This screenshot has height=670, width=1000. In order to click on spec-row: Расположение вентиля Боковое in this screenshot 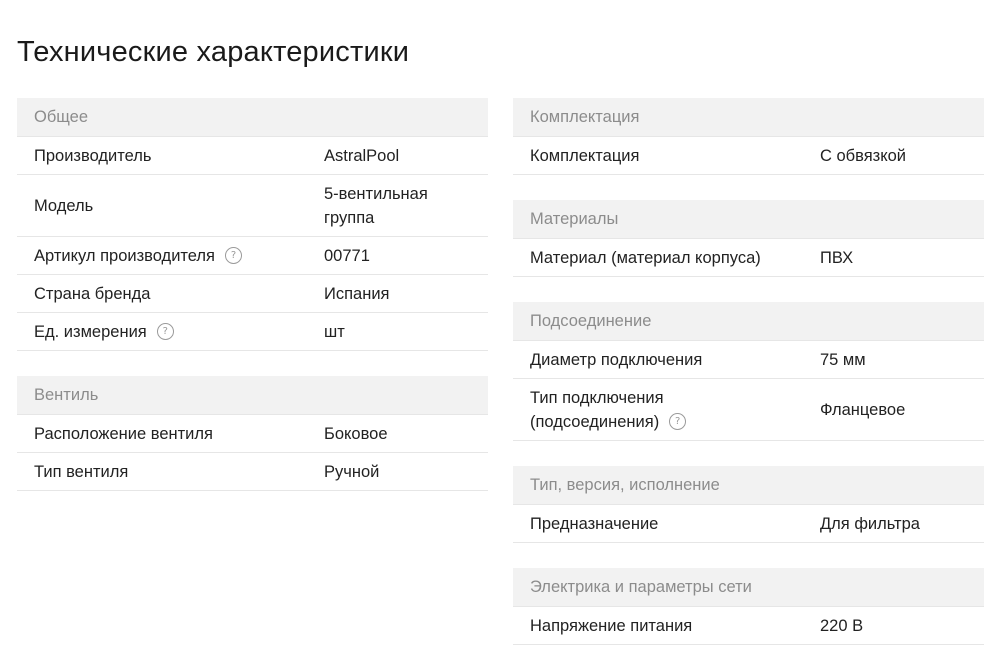, I will do `click(252, 434)`.